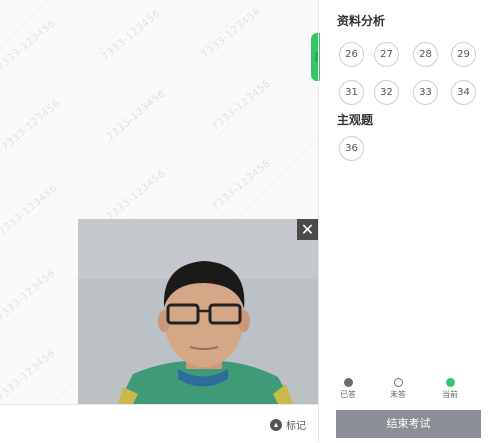 The height and width of the screenshot is (443, 489). I want to click on section-title: 资料分析, so click(361, 21).